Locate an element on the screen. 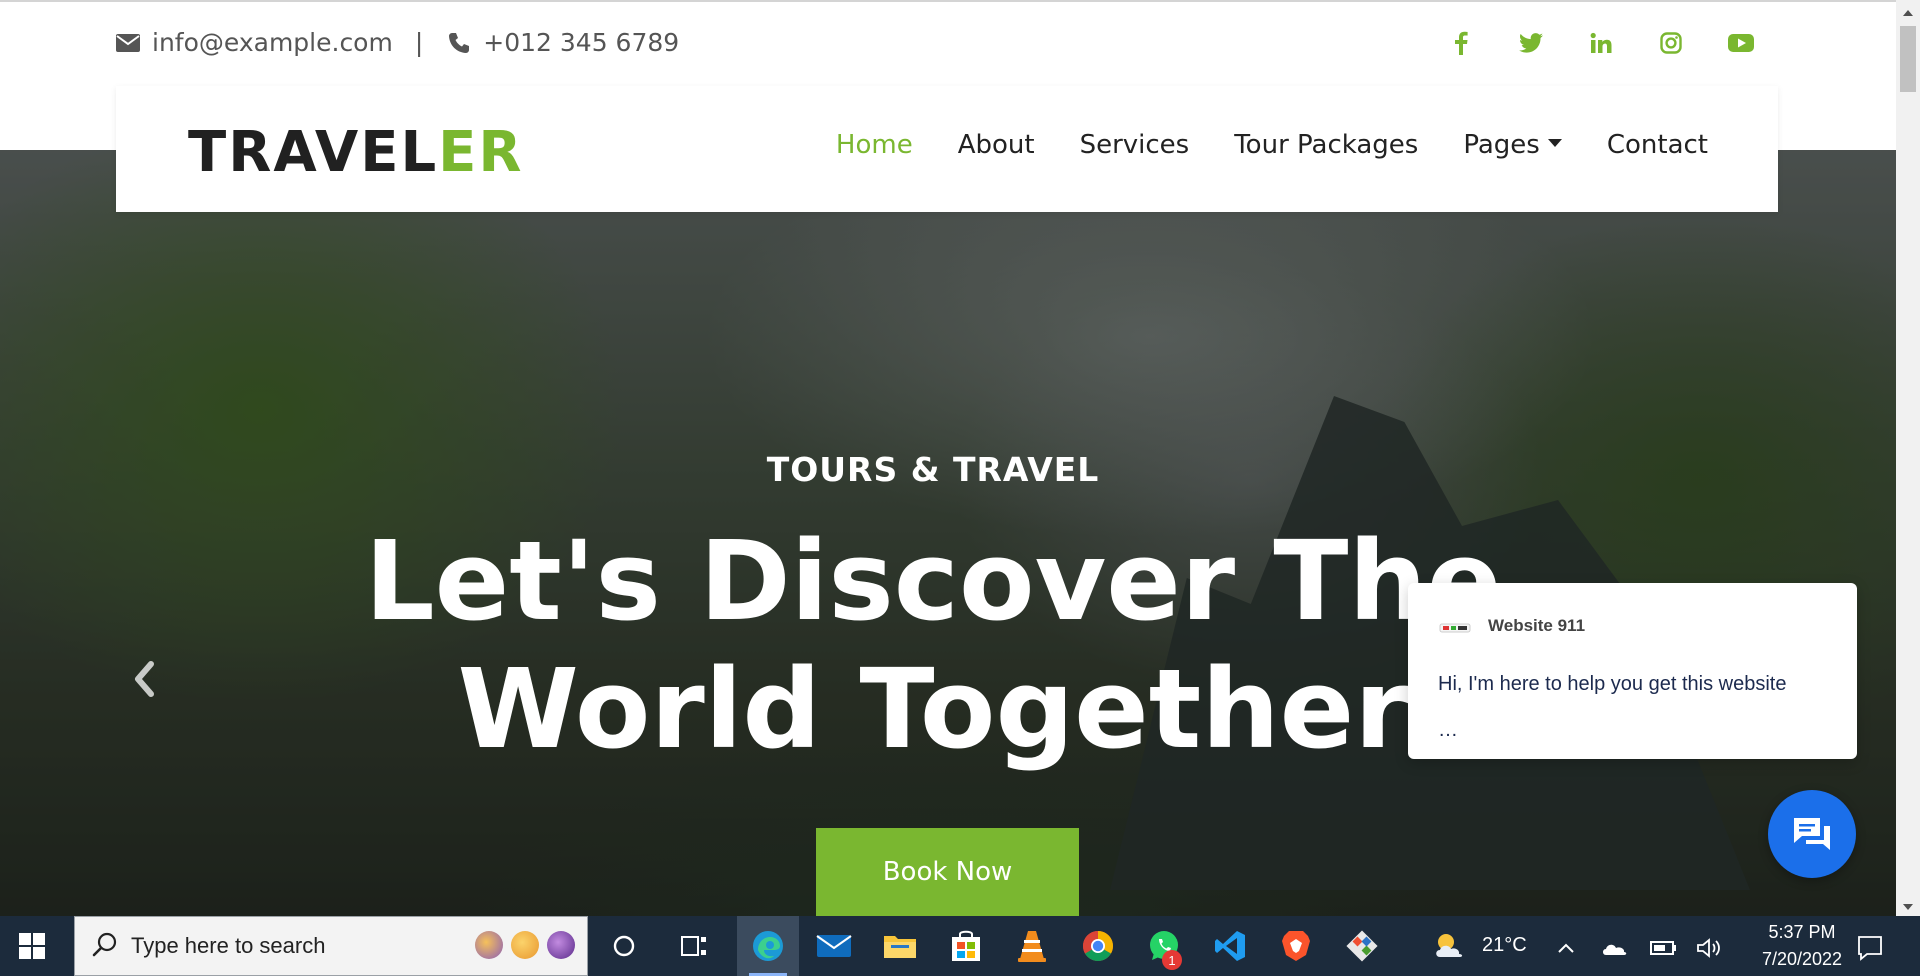 The image size is (1920, 976). chat-launcher-button is located at coordinates (1812, 834).